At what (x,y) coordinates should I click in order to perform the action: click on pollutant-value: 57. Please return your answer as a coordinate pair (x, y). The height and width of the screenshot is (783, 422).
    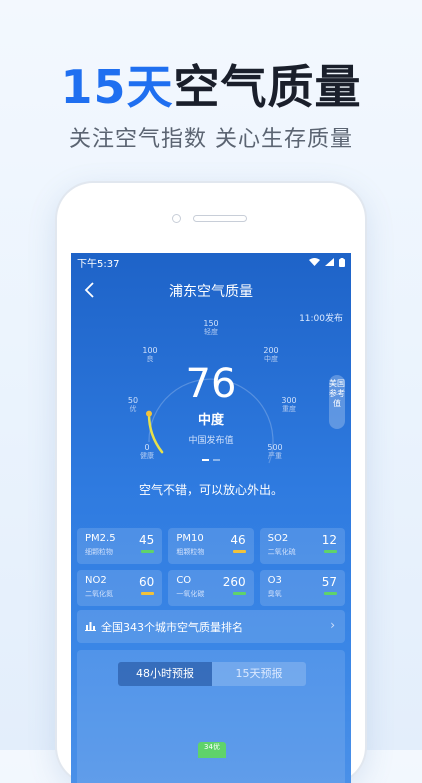
    Looking at the image, I should click on (329, 582).